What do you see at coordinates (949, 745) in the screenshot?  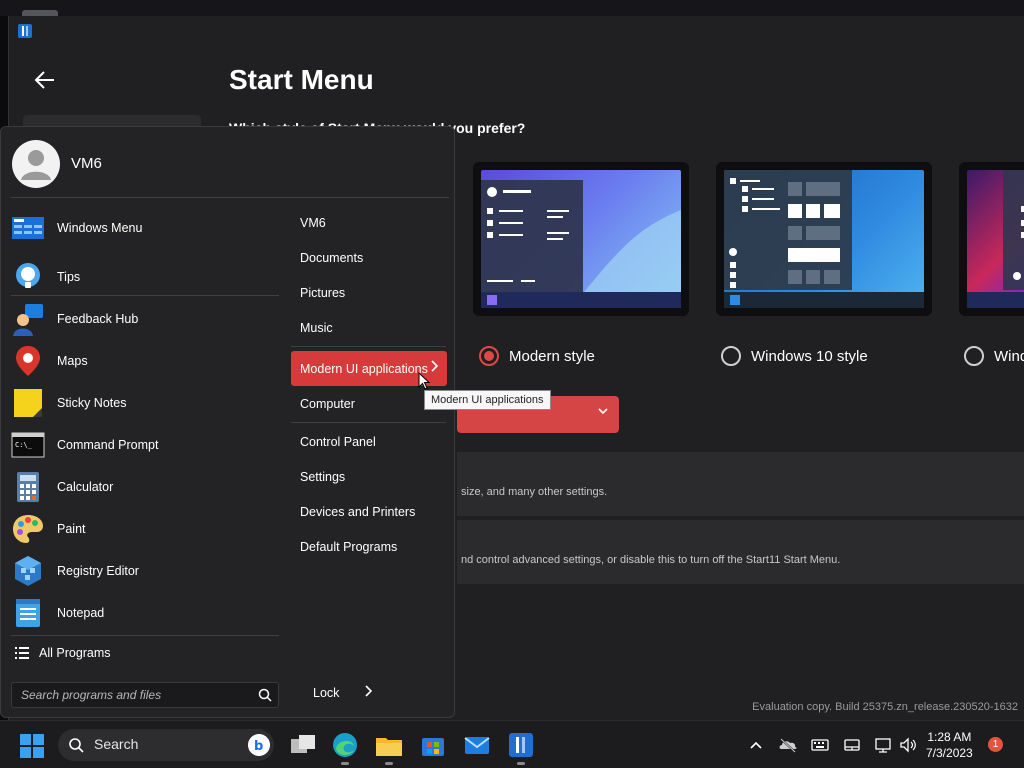 I see `taskbar-clock: 1:28 AM 7/3/2023` at bounding box center [949, 745].